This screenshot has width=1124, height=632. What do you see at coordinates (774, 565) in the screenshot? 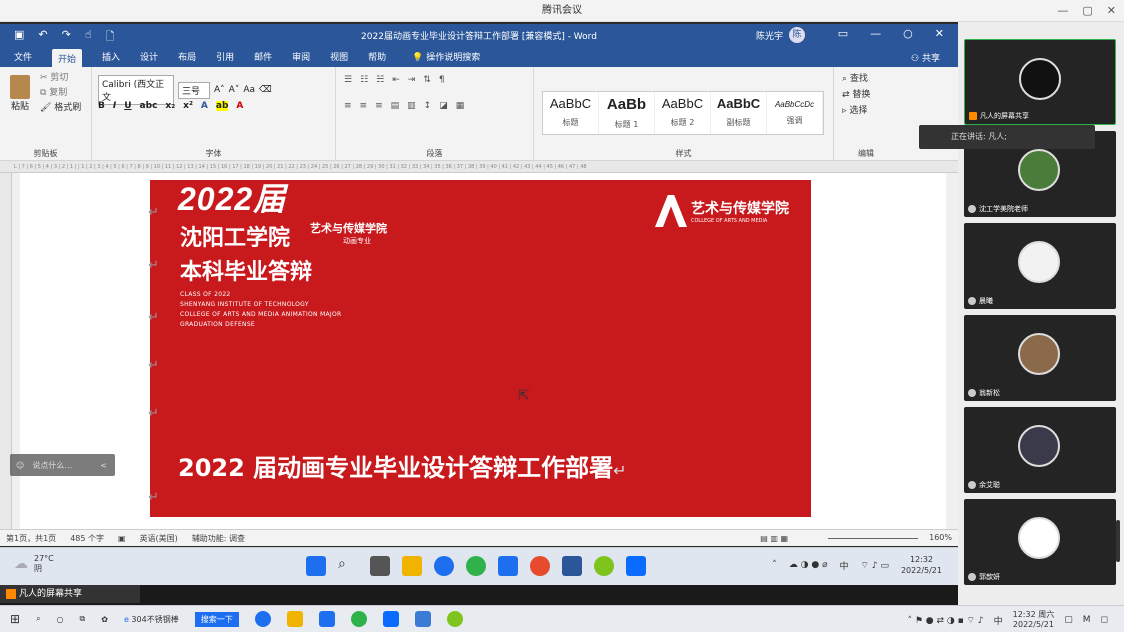
I see `tray-overflow-icon: ˄` at bounding box center [774, 565].